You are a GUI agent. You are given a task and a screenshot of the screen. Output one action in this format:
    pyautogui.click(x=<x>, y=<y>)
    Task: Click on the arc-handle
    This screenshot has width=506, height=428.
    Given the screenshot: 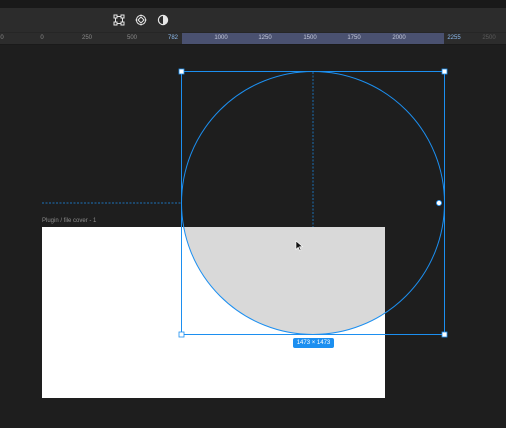 What is the action you would take?
    pyautogui.click(x=438, y=202)
    